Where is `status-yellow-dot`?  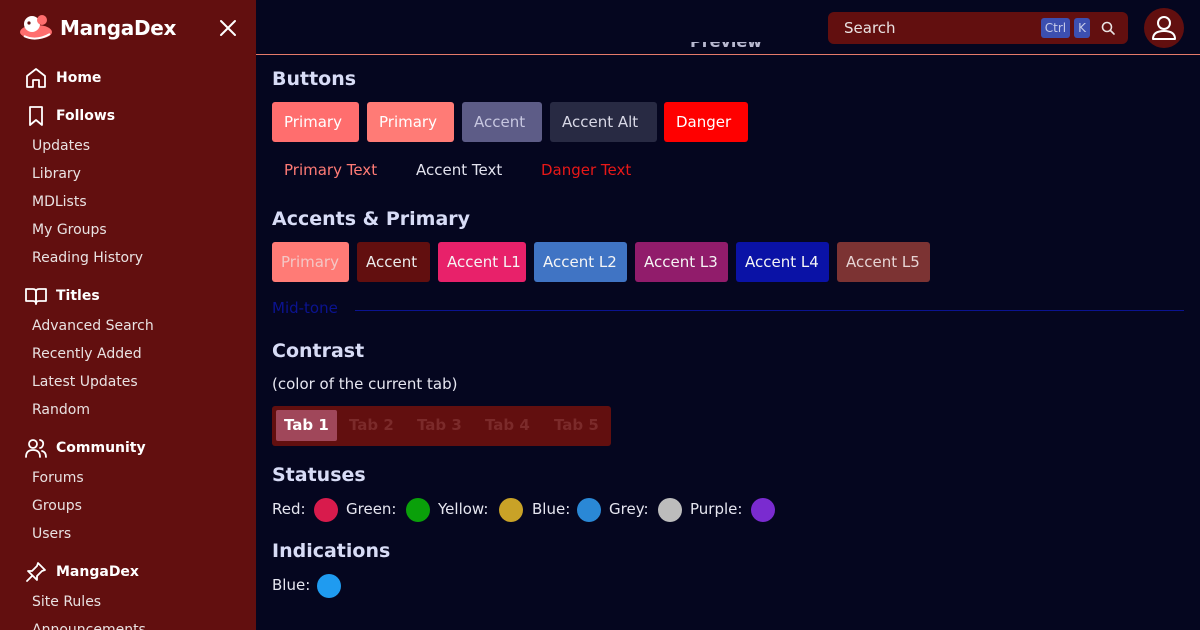 status-yellow-dot is located at coordinates (511, 510).